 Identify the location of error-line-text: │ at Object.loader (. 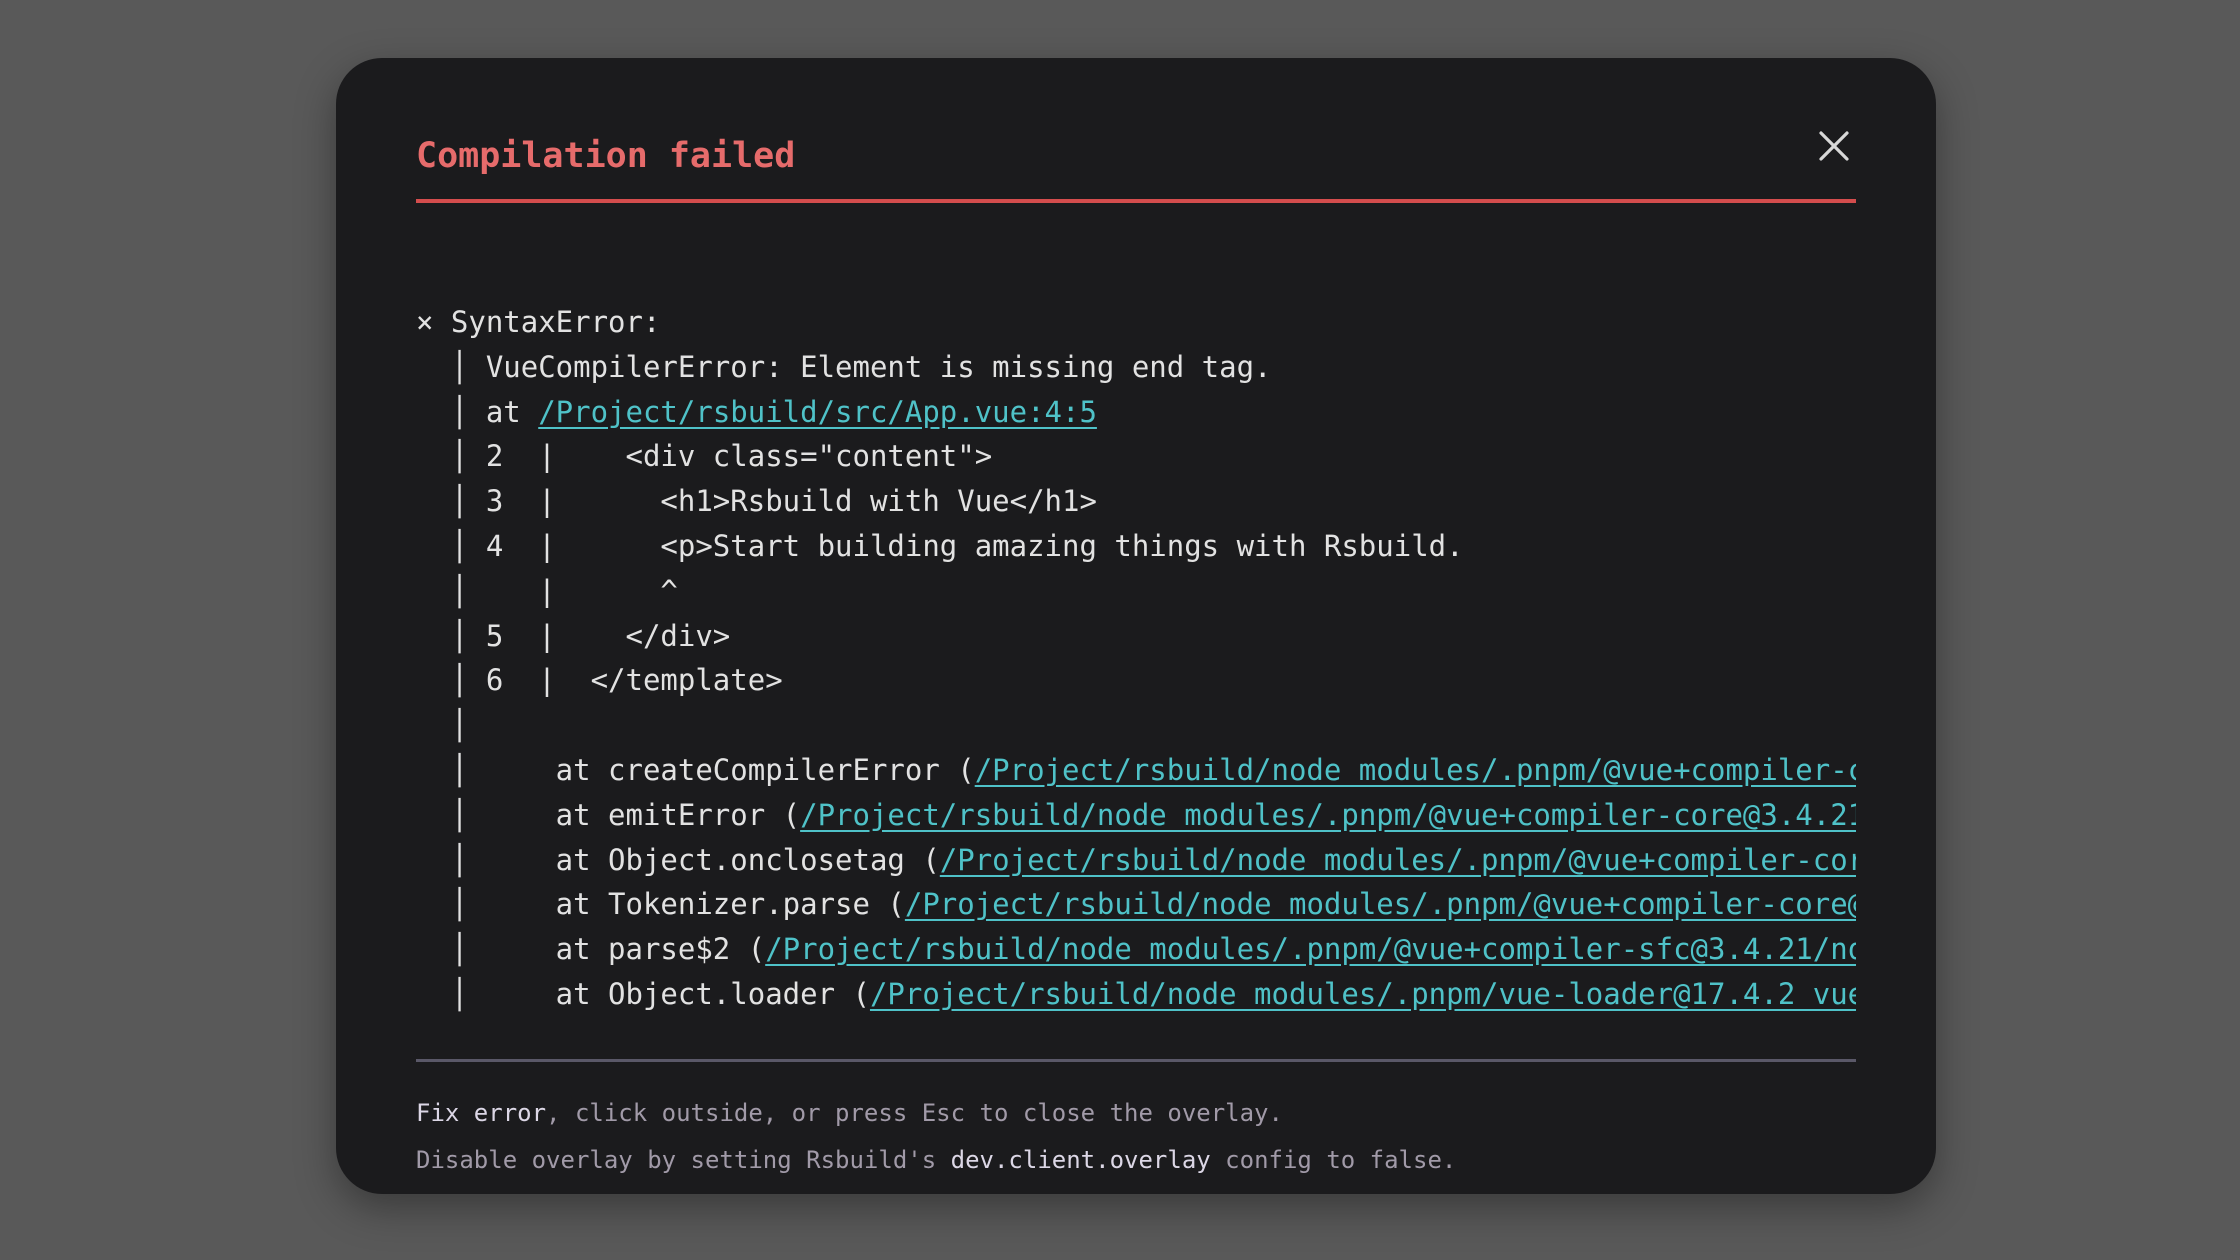
(643, 994).